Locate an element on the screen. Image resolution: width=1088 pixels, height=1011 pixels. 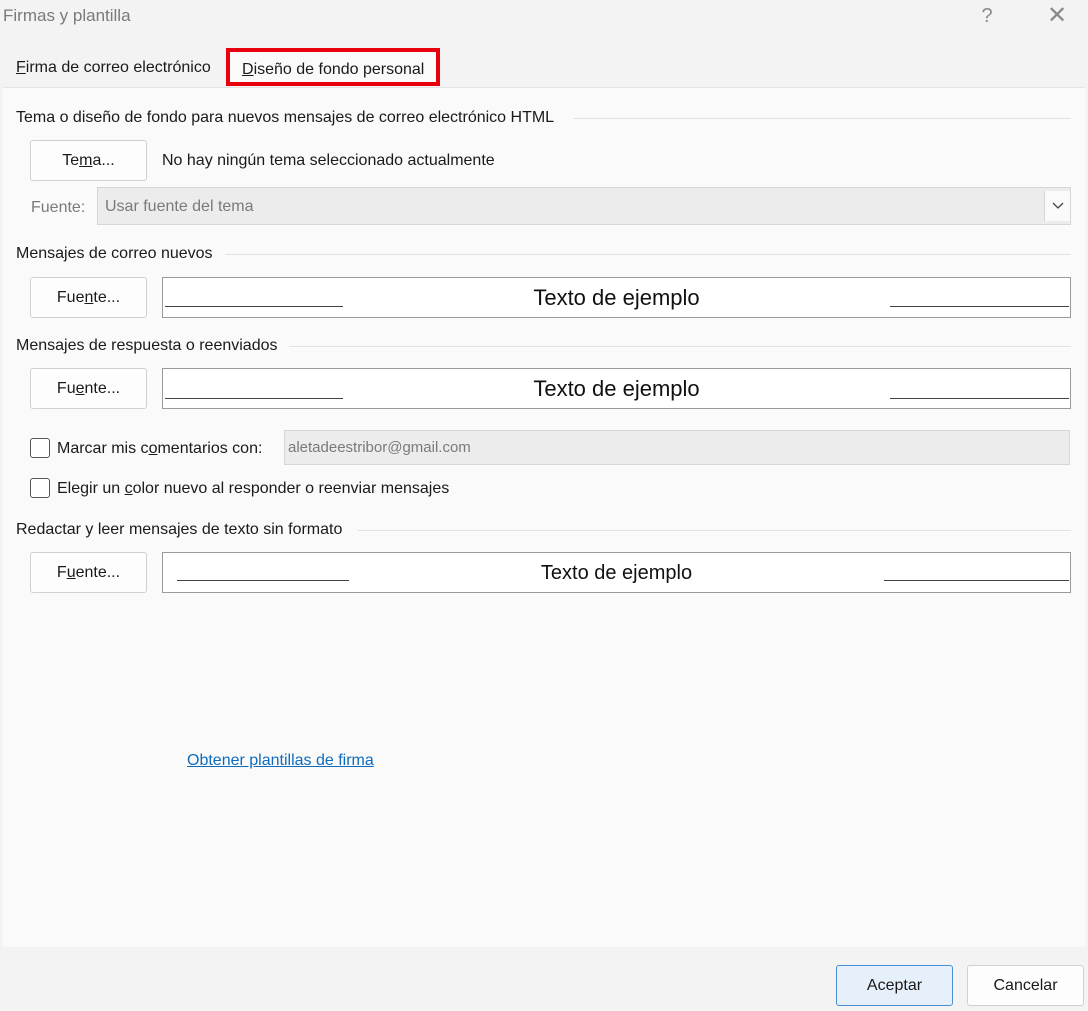
dialog-title: Firmas y plantilla is located at coordinates (67, 15).